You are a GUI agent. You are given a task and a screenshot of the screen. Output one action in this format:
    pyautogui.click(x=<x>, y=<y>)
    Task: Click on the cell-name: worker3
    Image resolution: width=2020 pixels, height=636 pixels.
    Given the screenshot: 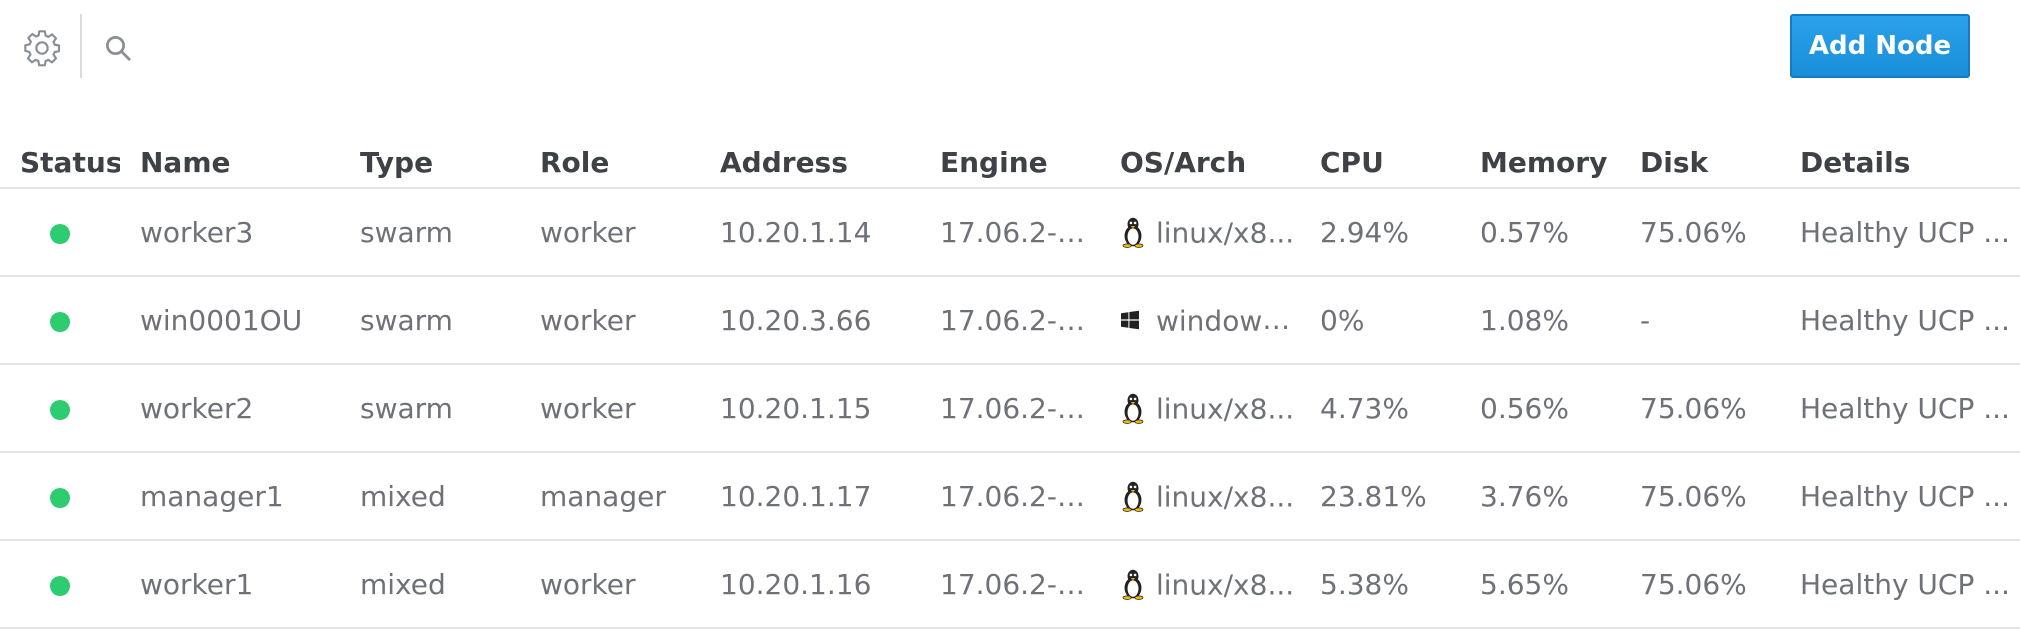 What is the action you would take?
    pyautogui.click(x=230, y=232)
    